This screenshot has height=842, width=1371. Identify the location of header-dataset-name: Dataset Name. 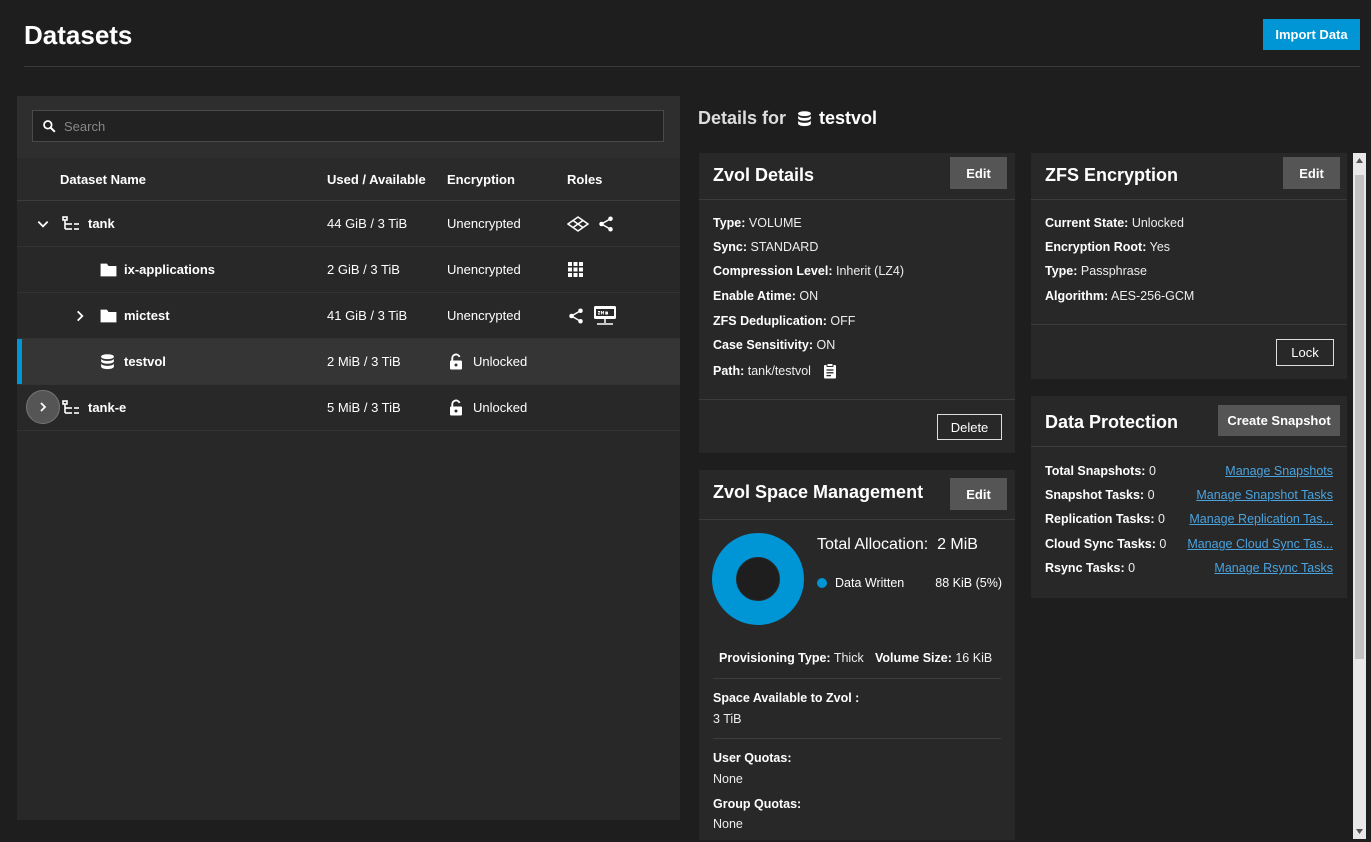
(103, 179).